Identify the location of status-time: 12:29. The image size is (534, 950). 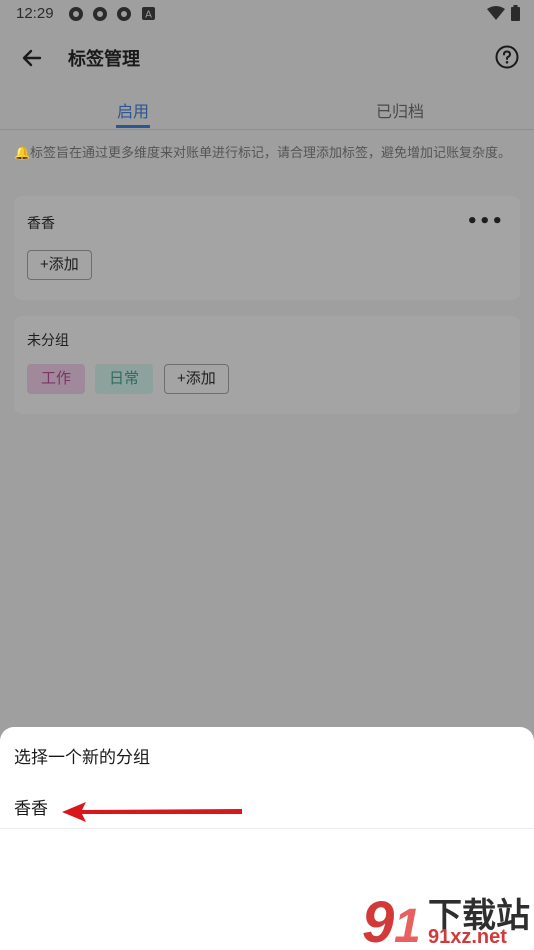
(35, 13).